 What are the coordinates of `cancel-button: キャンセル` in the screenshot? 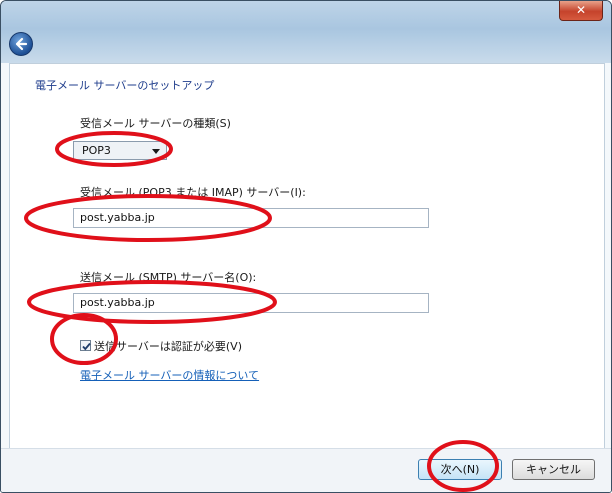 It's located at (553, 469).